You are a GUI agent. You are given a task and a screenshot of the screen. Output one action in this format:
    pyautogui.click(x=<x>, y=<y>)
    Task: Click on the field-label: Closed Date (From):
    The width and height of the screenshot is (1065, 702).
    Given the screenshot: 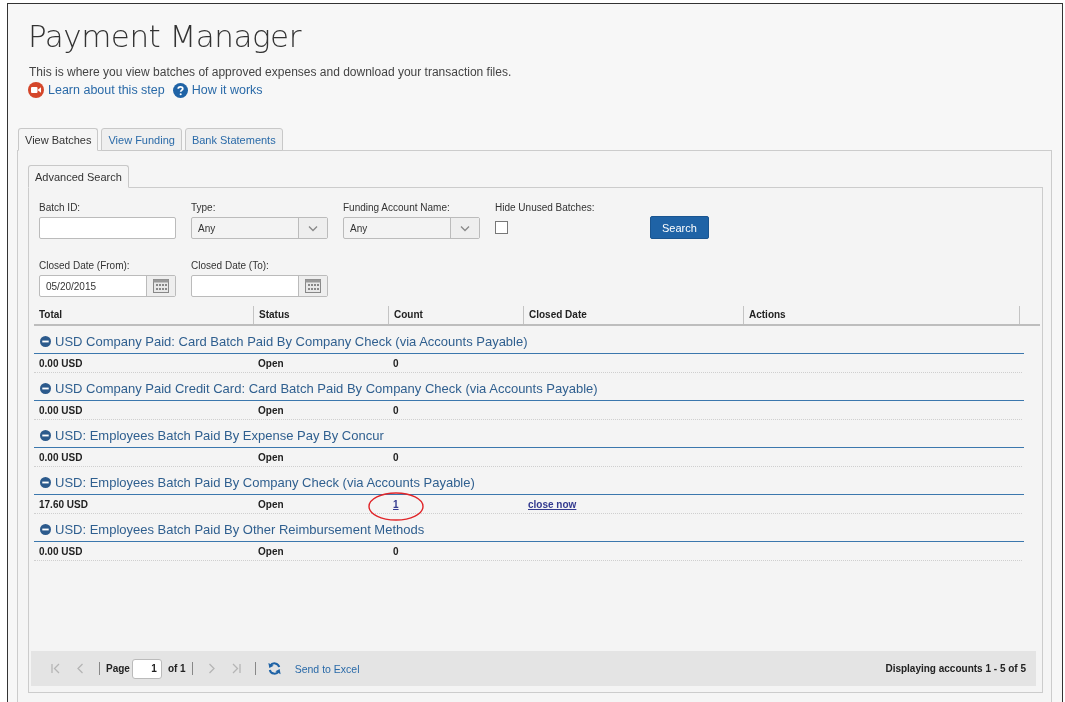 What is the action you would take?
    pyautogui.click(x=85, y=265)
    